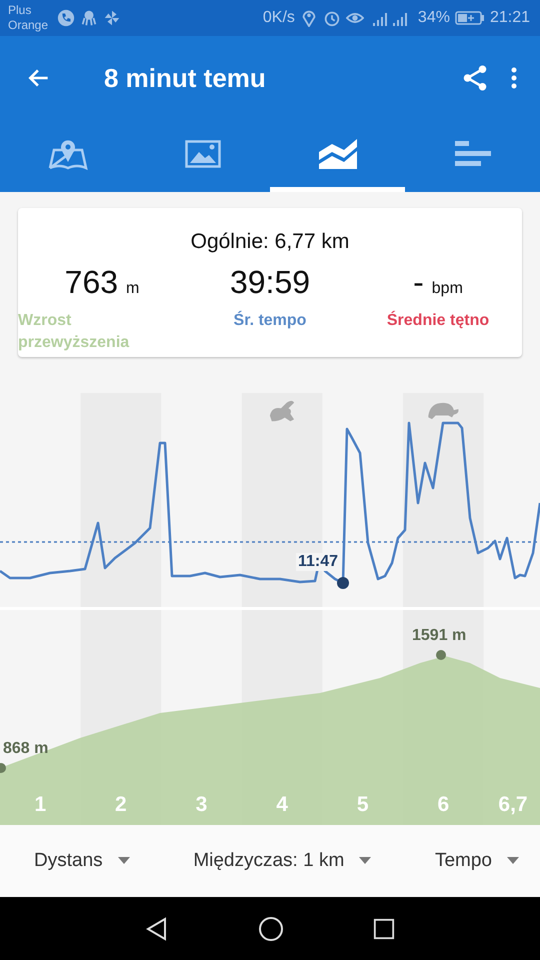 The image size is (540, 960). I want to click on distance-label: 3, so click(201, 805).